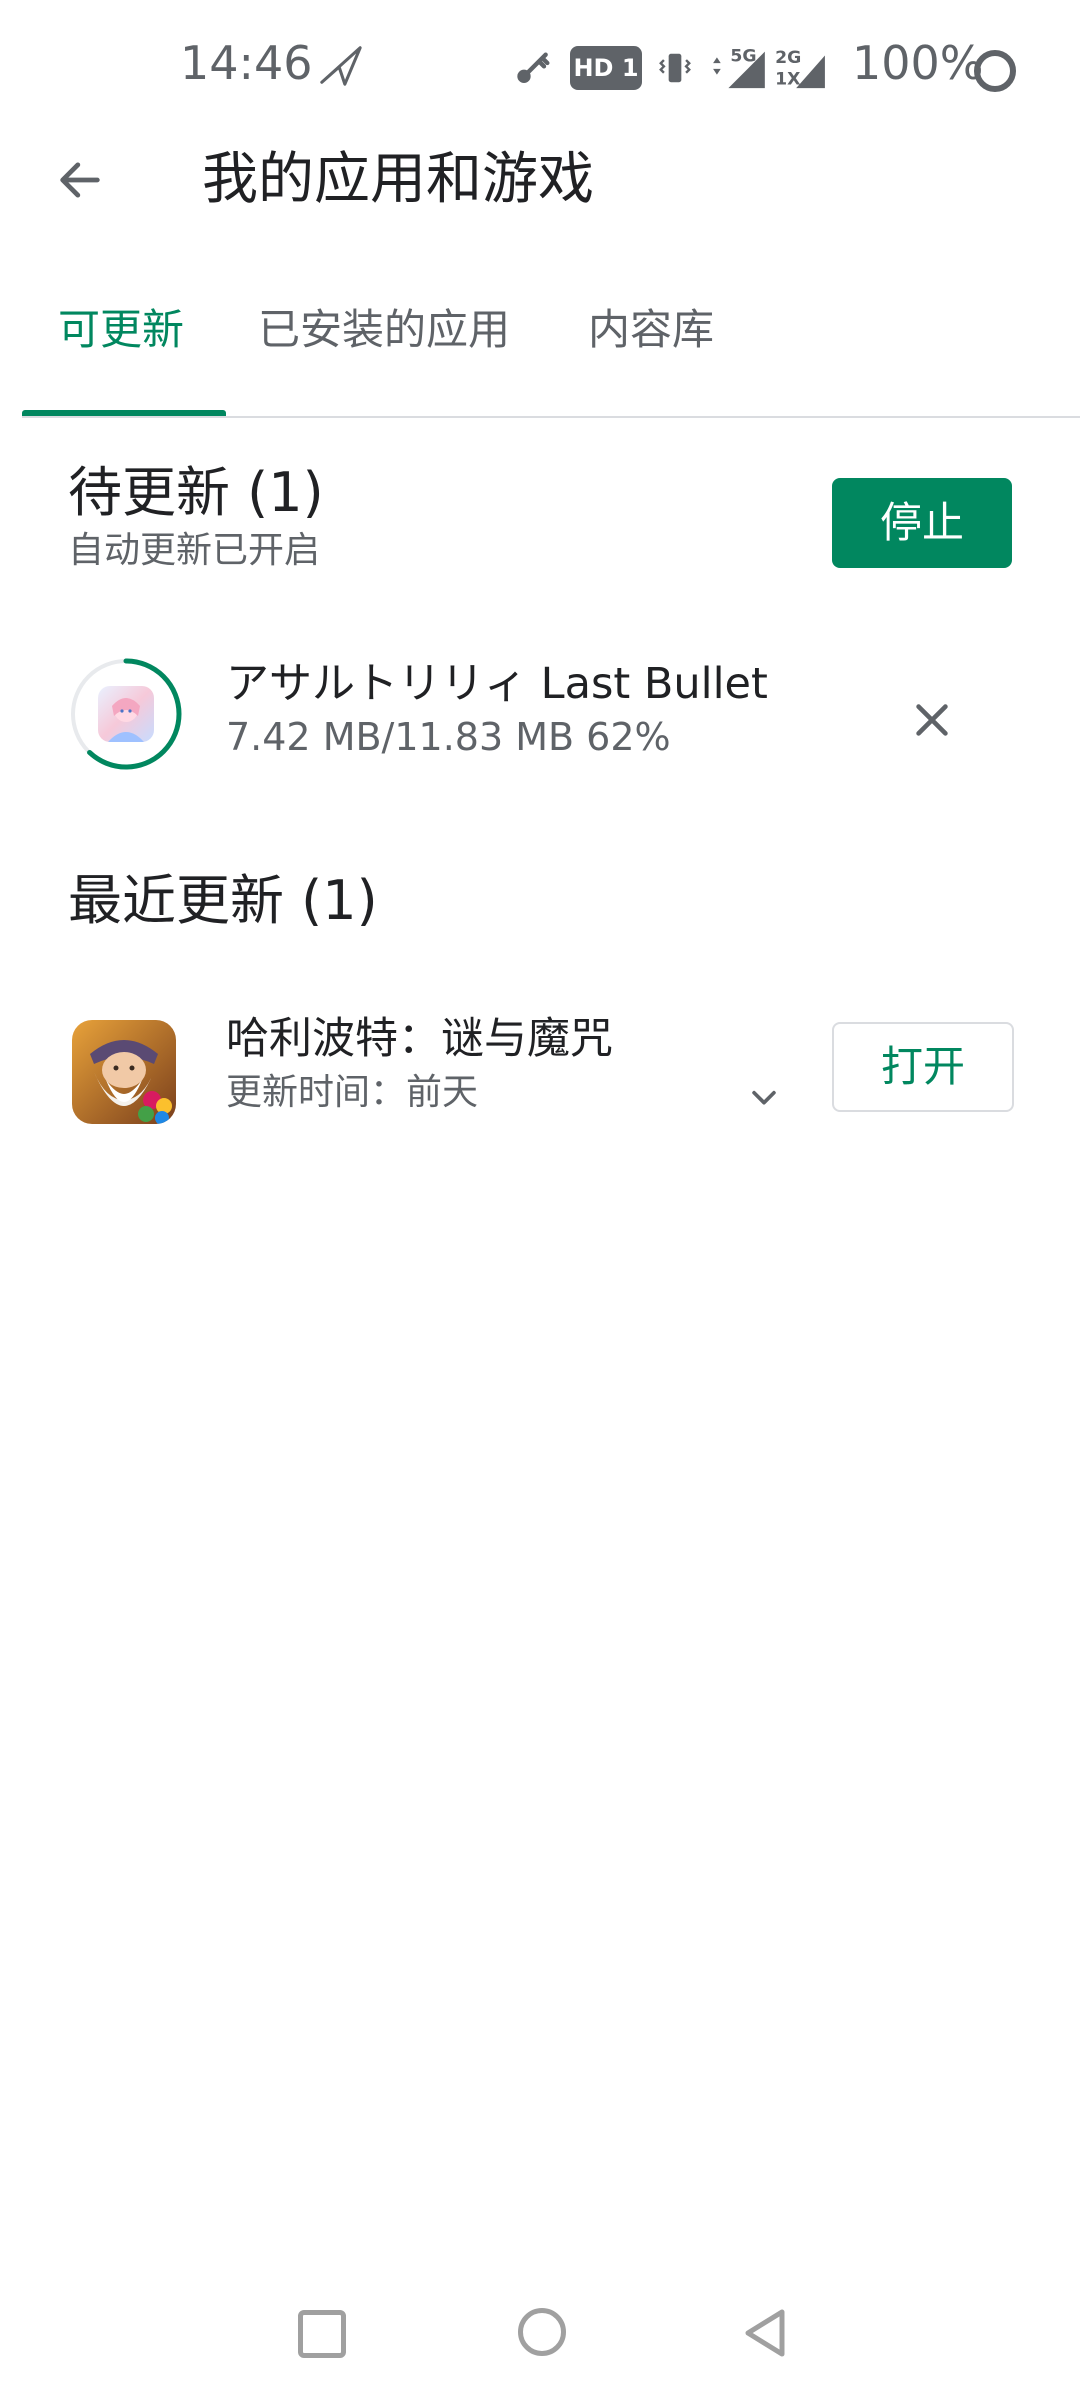 This screenshot has height=2400, width=1080. I want to click on signal-5g-icon: 5G, so click(739, 67).